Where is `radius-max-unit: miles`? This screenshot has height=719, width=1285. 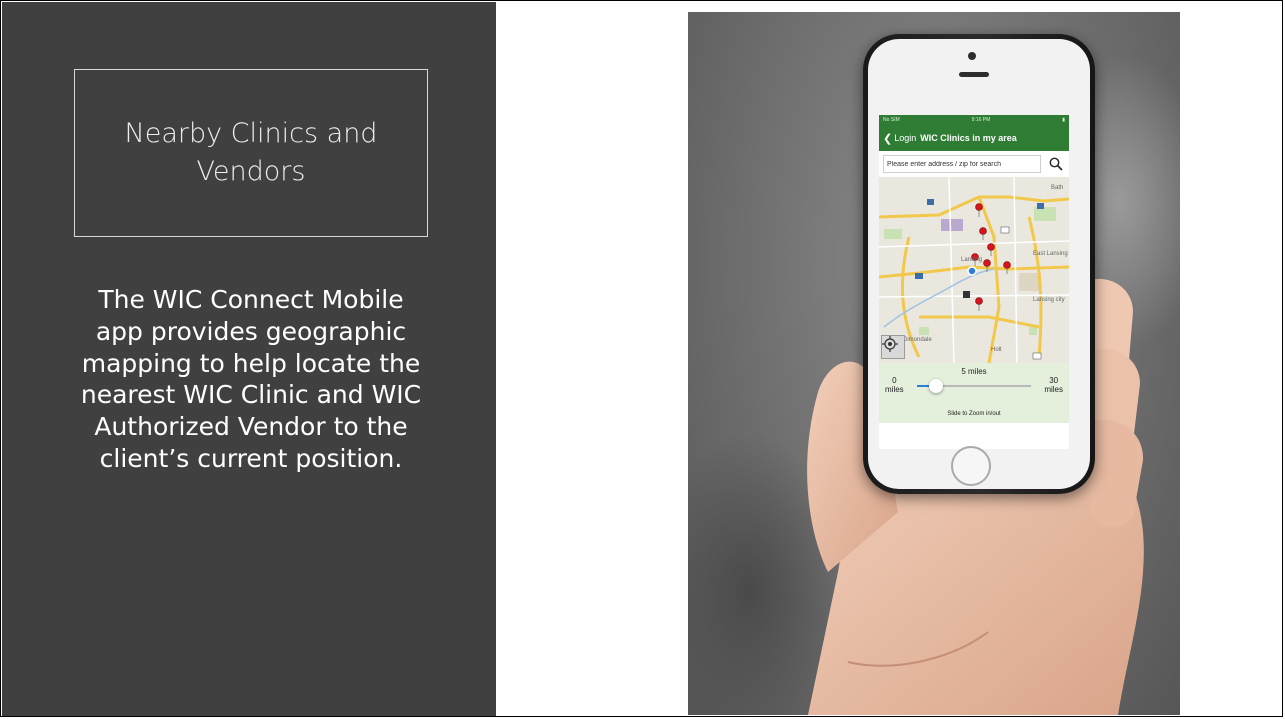
radius-max-unit: miles is located at coordinates (1053, 389).